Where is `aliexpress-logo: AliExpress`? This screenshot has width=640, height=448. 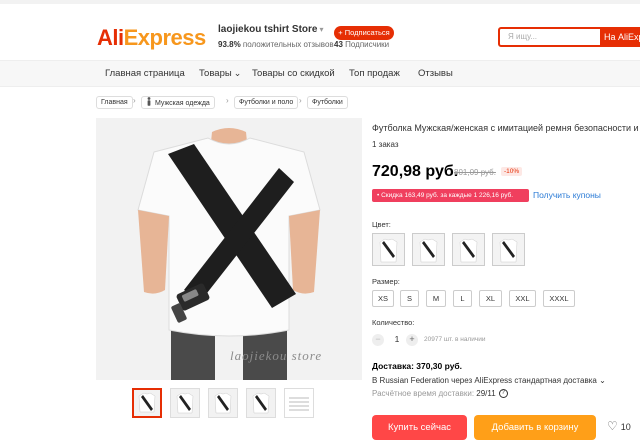
aliexpress-logo: AliExpress is located at coordinates (151, 38).